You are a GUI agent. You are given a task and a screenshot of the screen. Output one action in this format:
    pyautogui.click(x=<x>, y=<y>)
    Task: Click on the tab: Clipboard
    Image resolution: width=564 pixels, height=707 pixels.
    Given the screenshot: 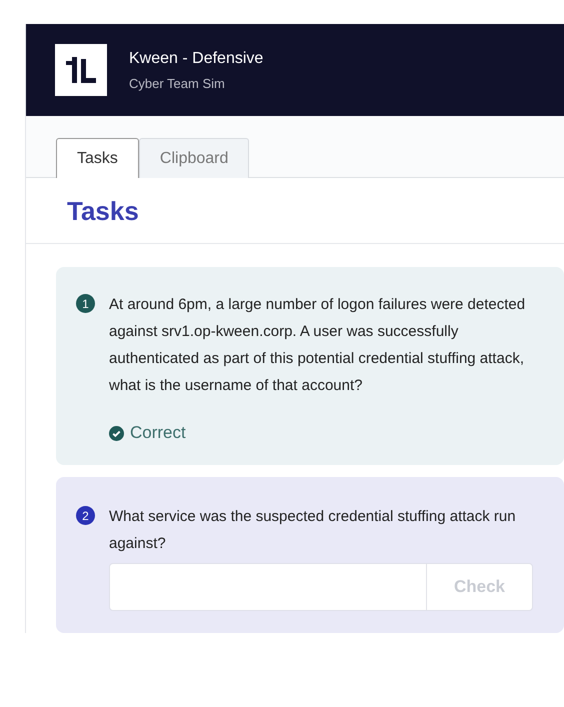 What is the action you would take?
    pyautogui.click(x=194, y=158)
    